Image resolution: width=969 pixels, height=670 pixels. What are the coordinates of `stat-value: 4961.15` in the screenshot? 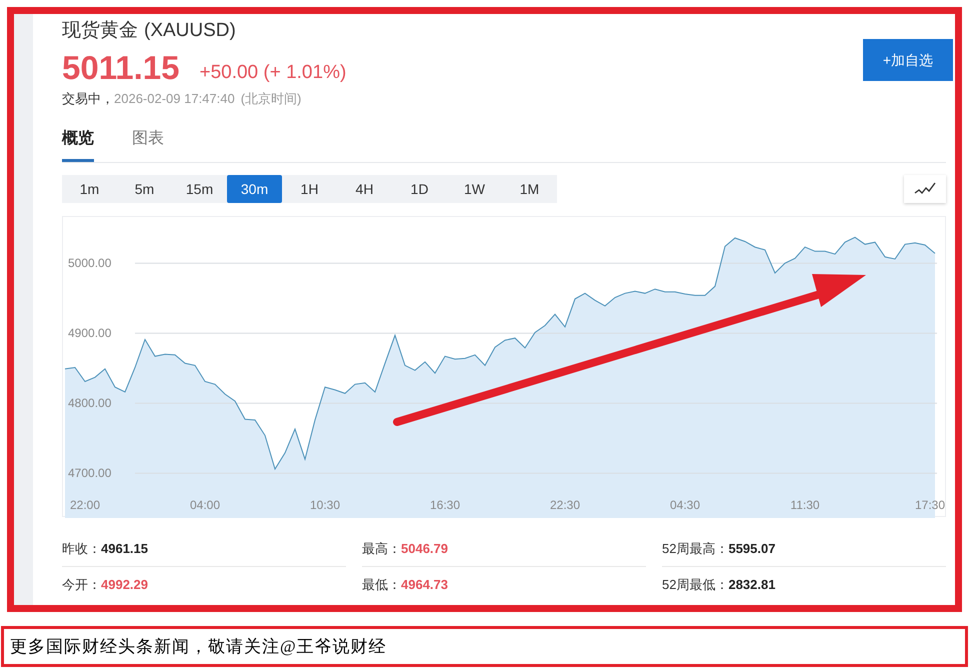 It's located at (124, 549).